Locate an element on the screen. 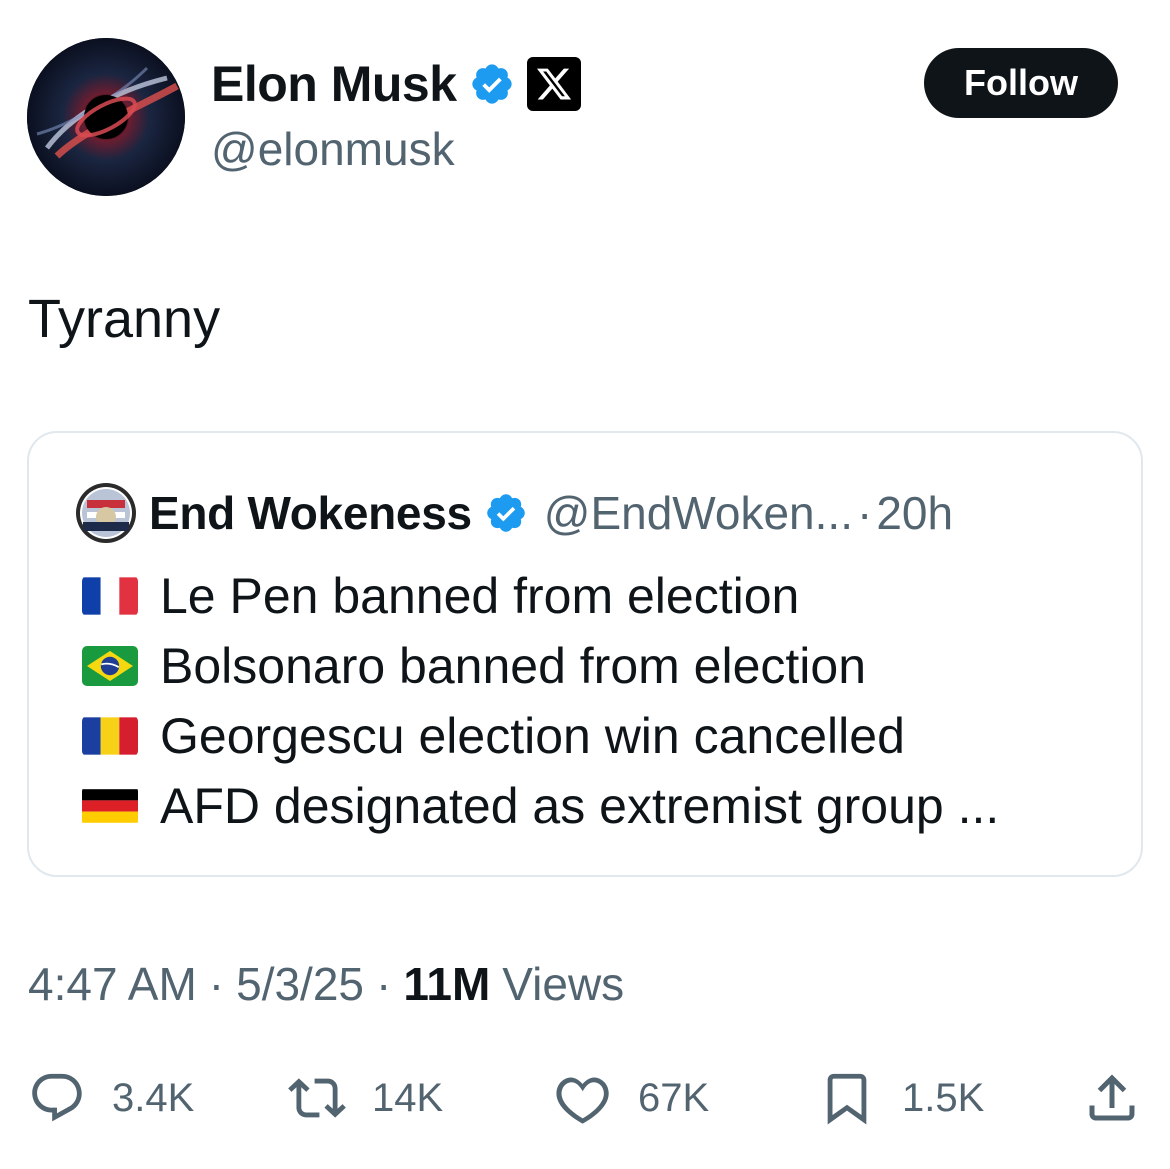 The image size is (1170, 1169). quoted-tweet-header: End Wokeness @EndWoken... · 20h is located at coordinates (514, 513).